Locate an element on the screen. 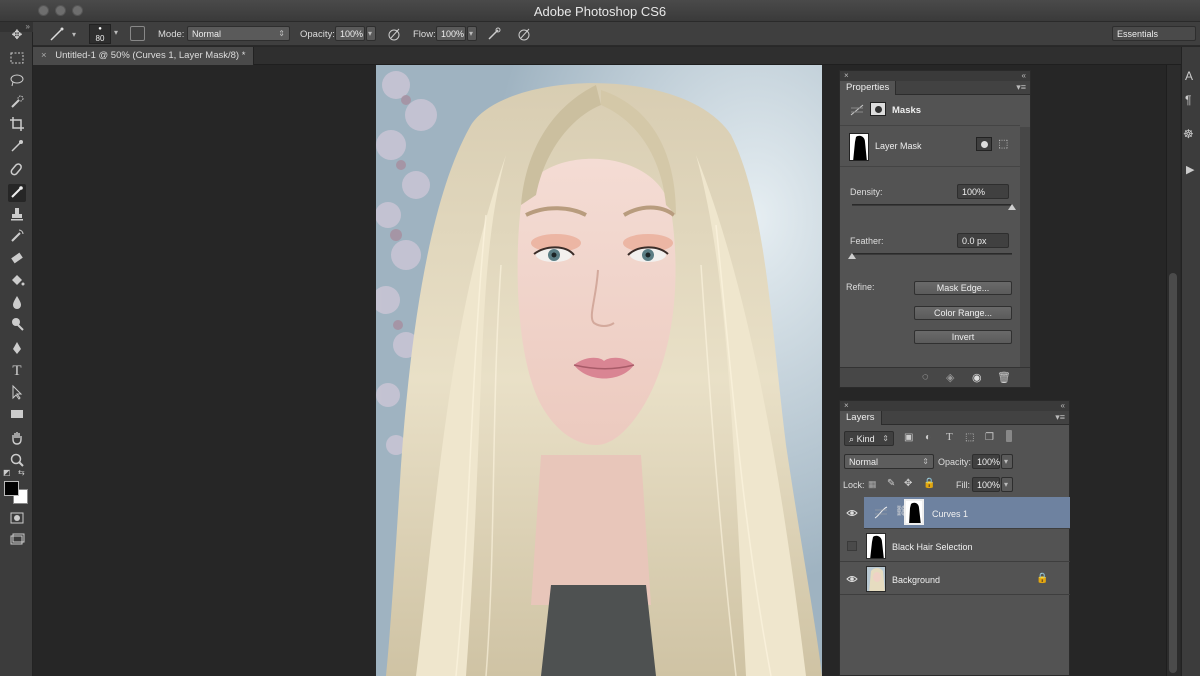  feather-slider is located at coordinates (932, 254).